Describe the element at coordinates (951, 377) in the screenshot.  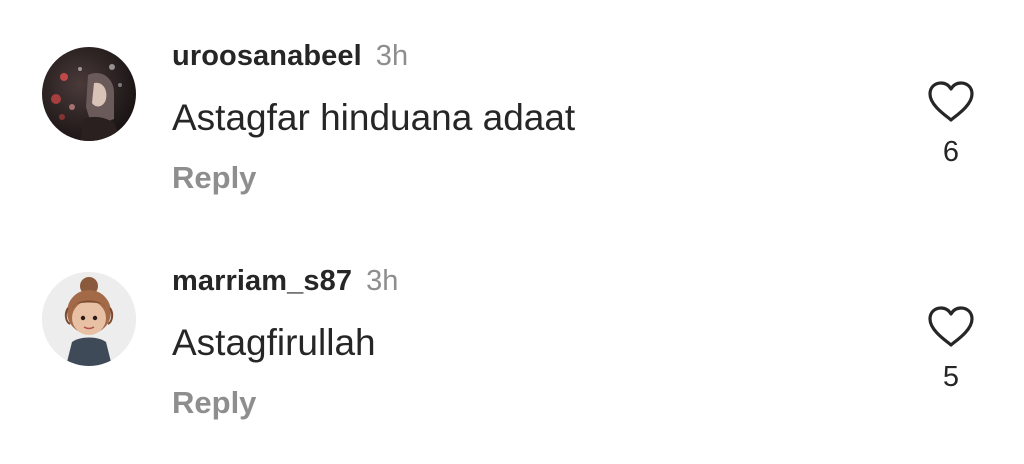
I see `like-count: 5` at that location.